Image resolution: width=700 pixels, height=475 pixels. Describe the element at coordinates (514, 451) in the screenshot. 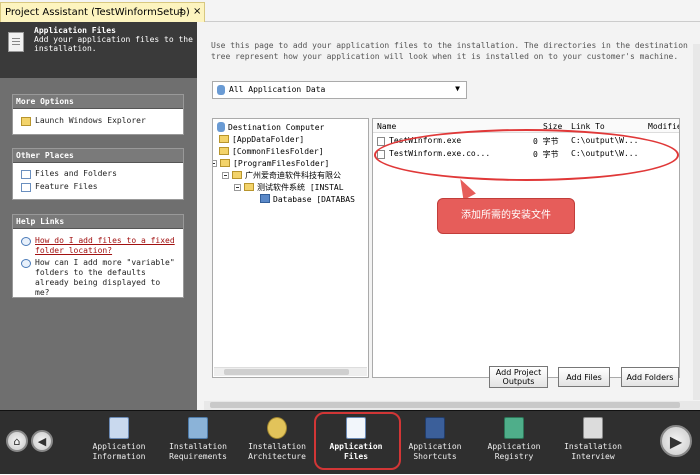

I see `step-label: Application Registry` at that location.